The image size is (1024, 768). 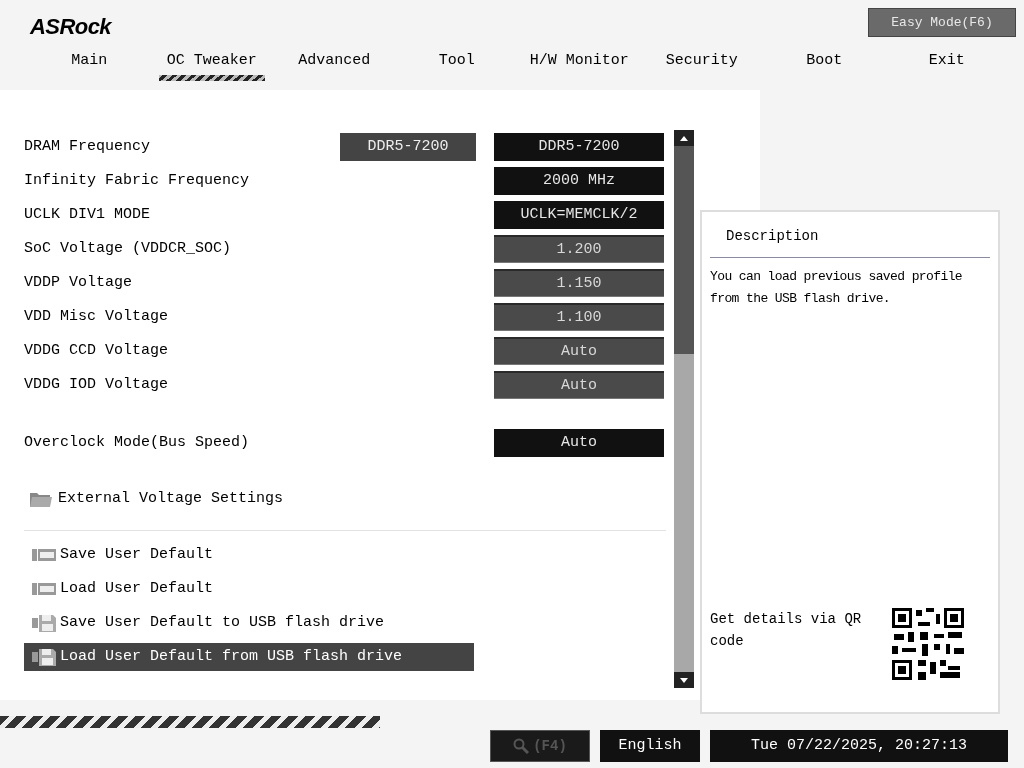 I want to click on tab: Exit, so click(x=946, y=64).